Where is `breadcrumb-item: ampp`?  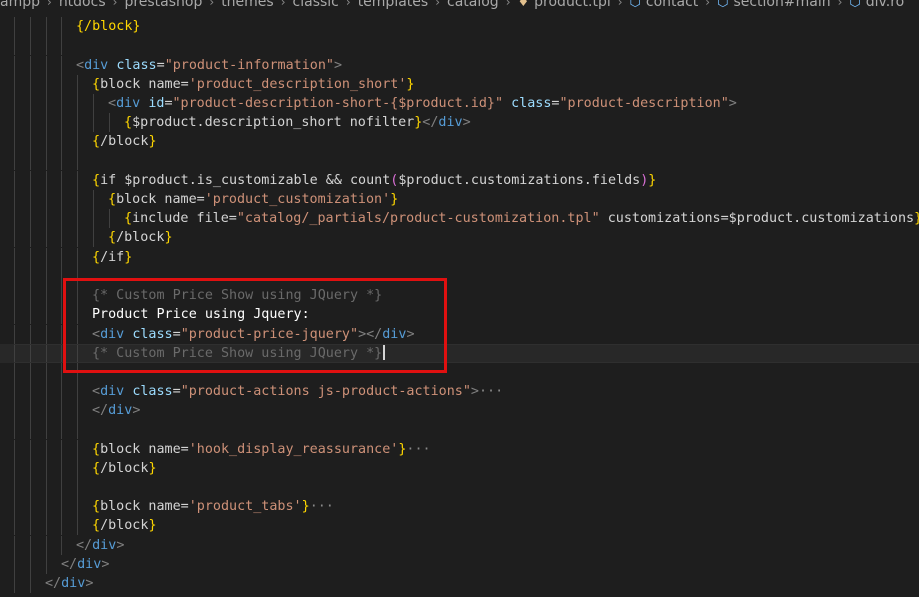
breadcrumb-item: ampp is located at coordinates (20, 5).